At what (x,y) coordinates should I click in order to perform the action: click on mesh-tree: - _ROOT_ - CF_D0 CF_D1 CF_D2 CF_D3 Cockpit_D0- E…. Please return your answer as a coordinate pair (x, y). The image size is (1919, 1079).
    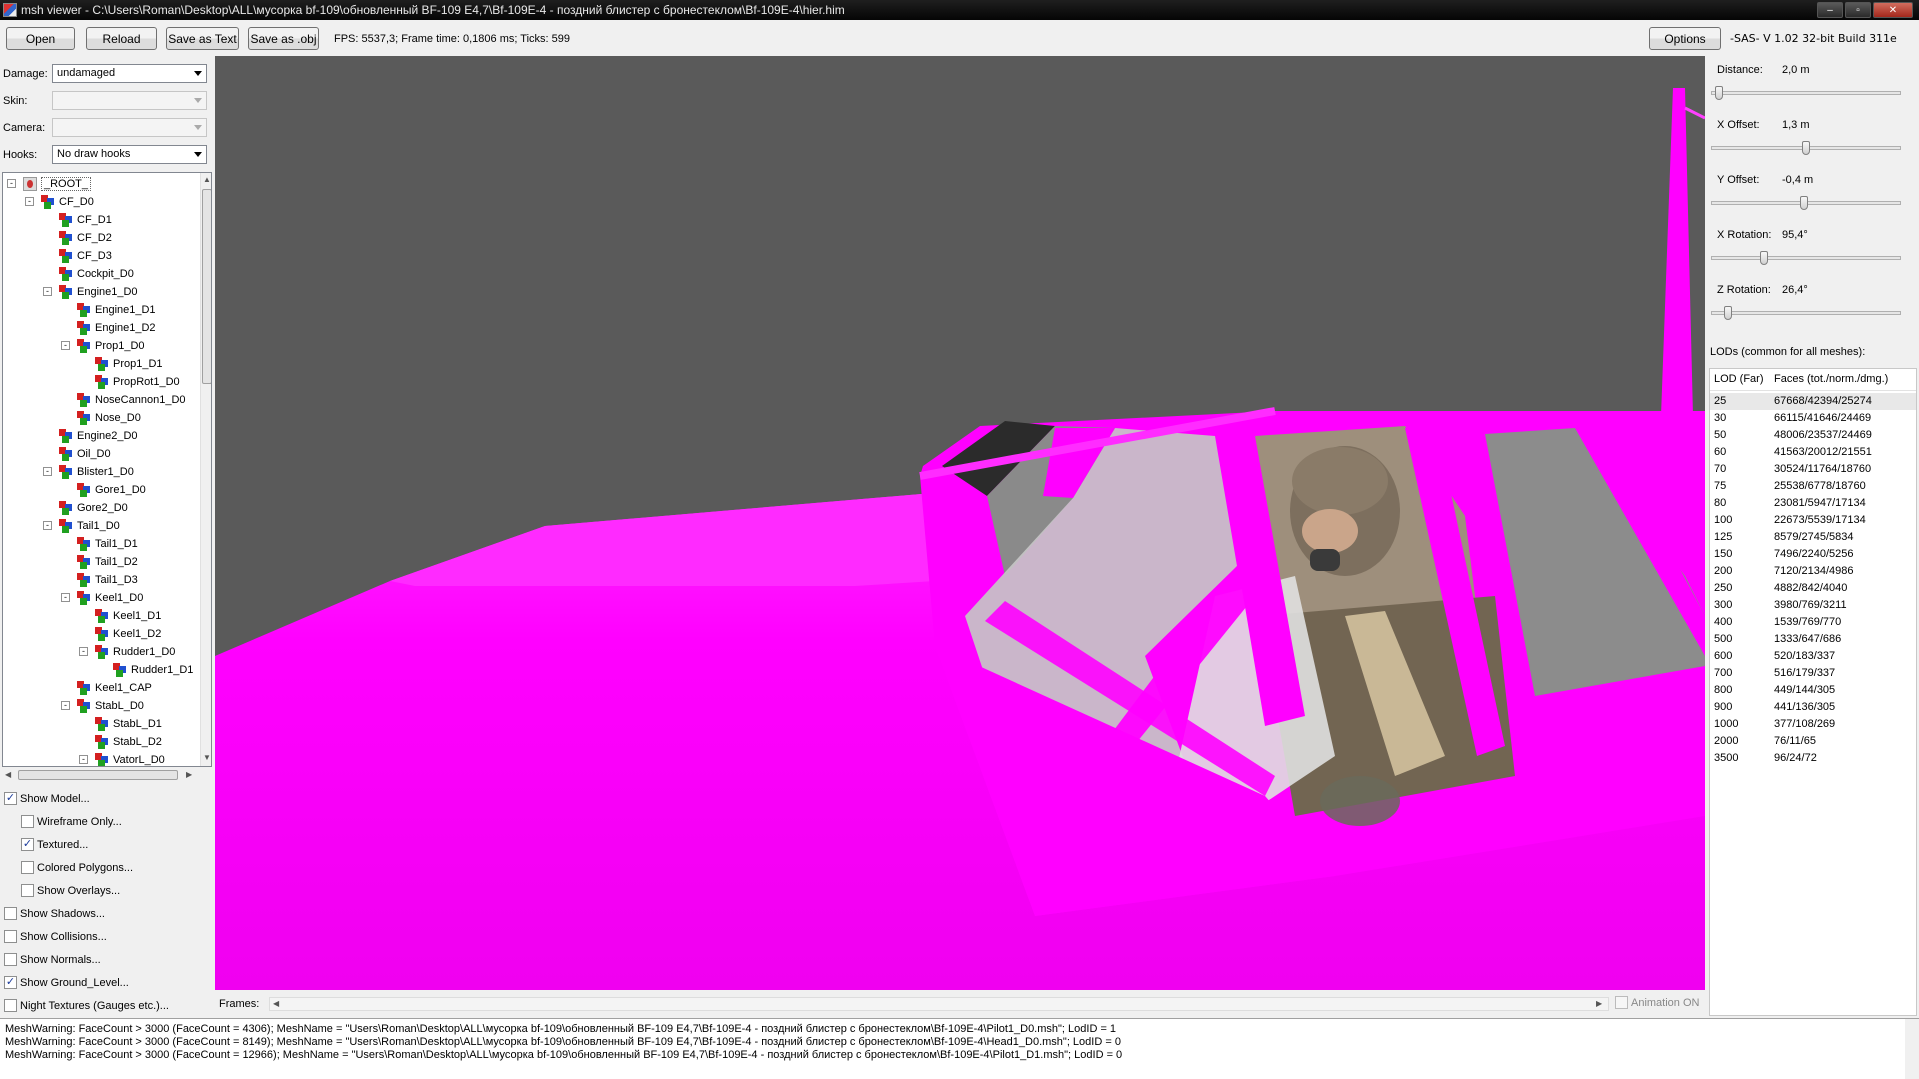
    Looking at the image, I should click on (107, 469).